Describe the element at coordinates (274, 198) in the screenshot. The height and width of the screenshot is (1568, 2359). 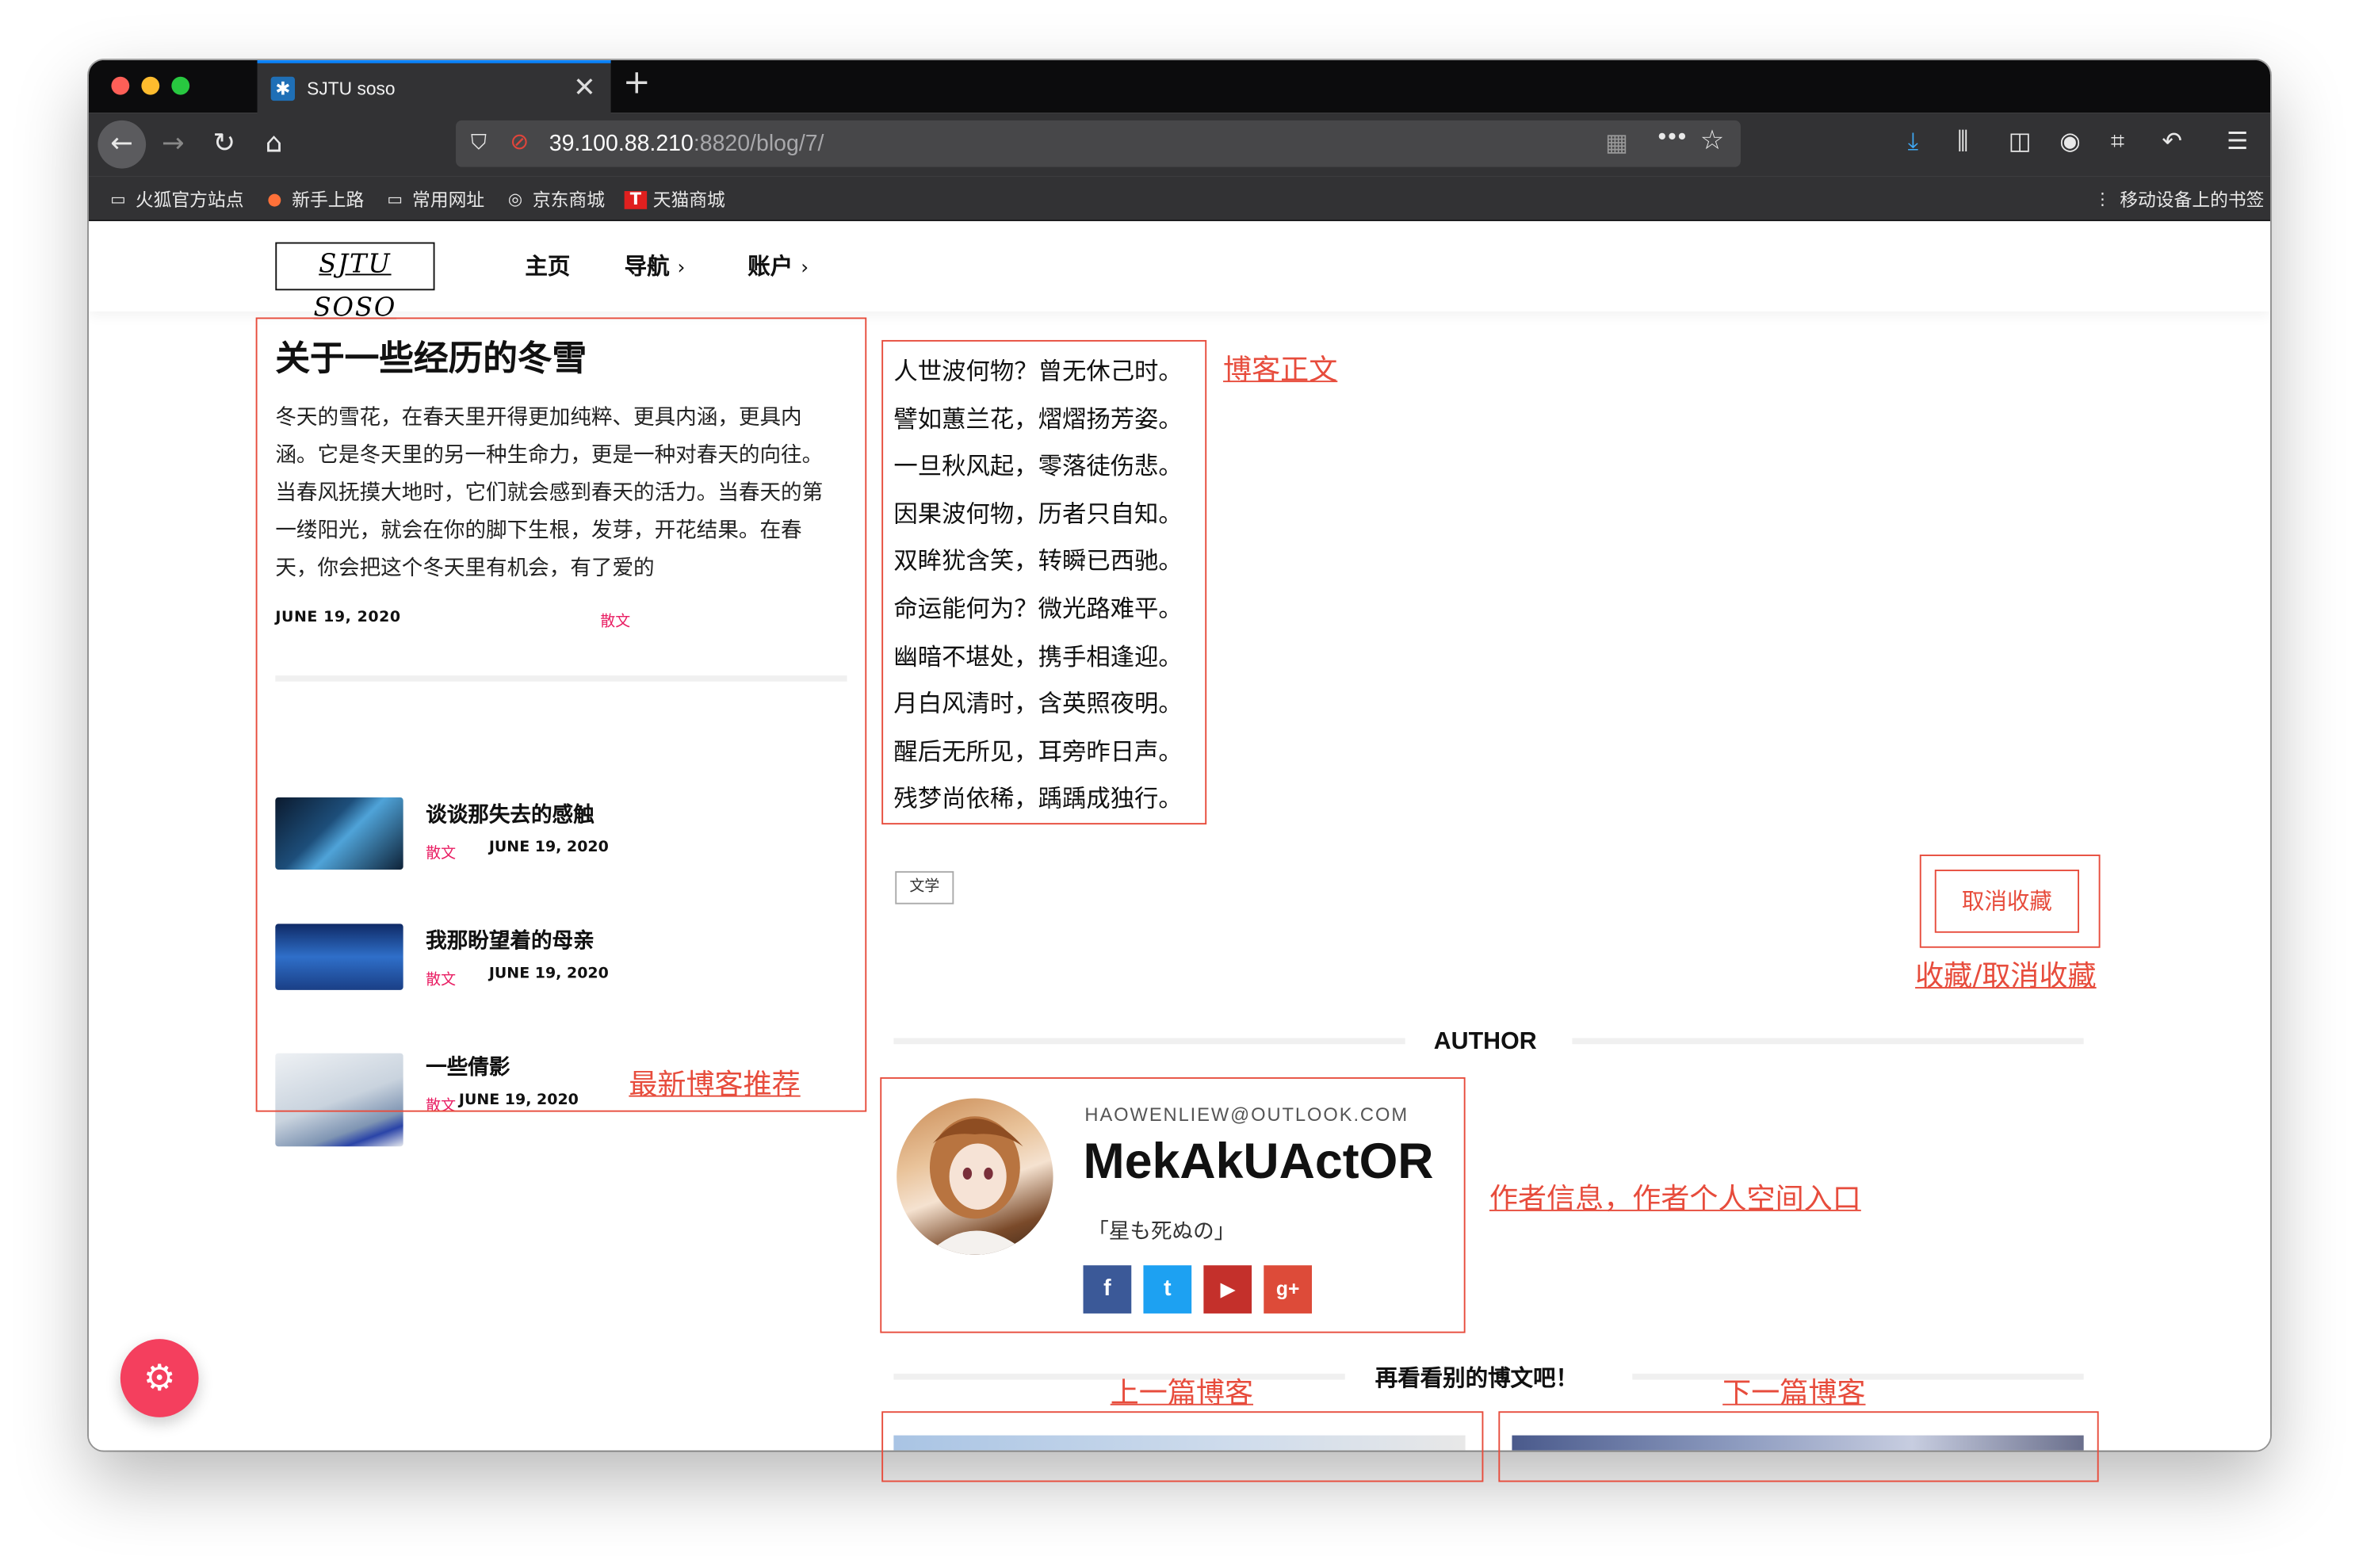
I see `firefox-icon: ●` at that location.